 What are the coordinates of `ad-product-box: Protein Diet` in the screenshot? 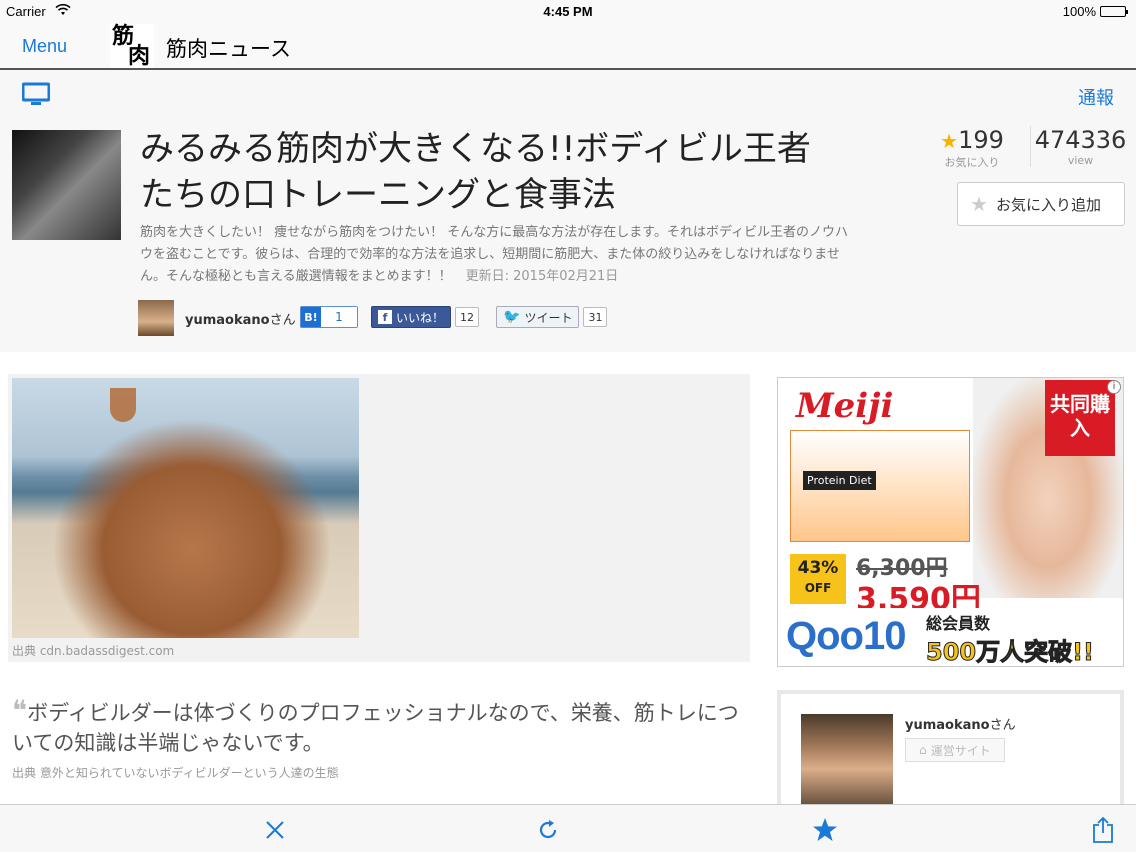 It's located at (880, 486).